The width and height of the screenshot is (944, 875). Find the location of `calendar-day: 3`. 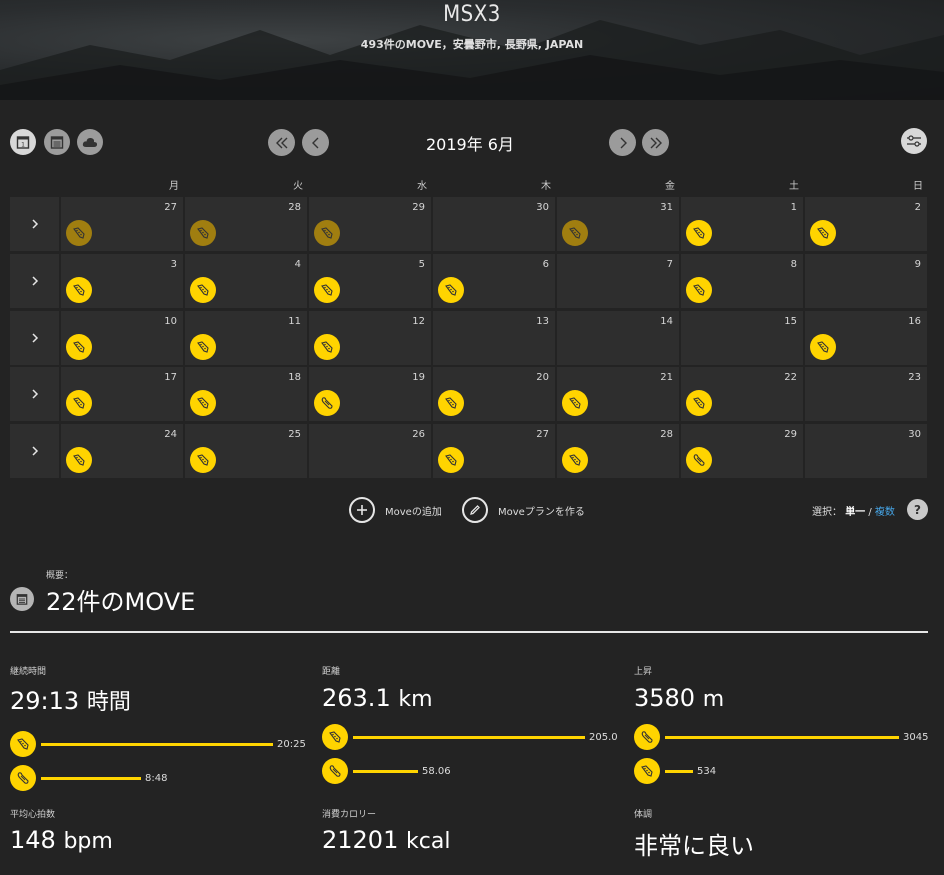

calendar-day: 3 is located at coordinates (122, 281).